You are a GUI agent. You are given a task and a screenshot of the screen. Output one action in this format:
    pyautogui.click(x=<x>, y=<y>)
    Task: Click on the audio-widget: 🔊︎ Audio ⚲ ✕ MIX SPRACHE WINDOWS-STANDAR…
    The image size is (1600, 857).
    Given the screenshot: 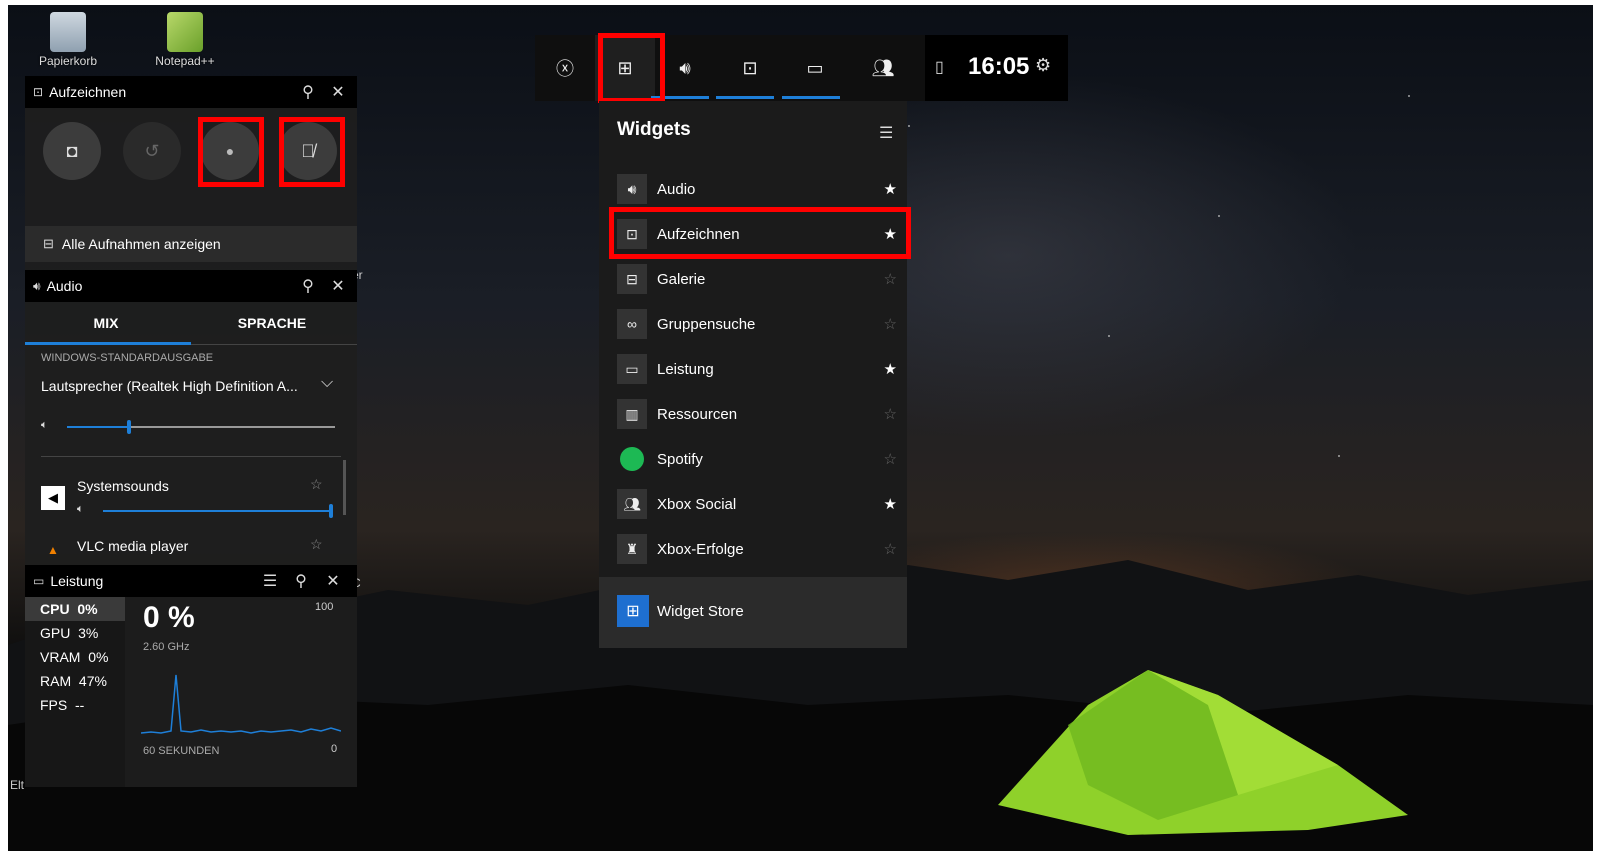 What is the action you would take?
    pyautogui.click(x=191, y=417)
    